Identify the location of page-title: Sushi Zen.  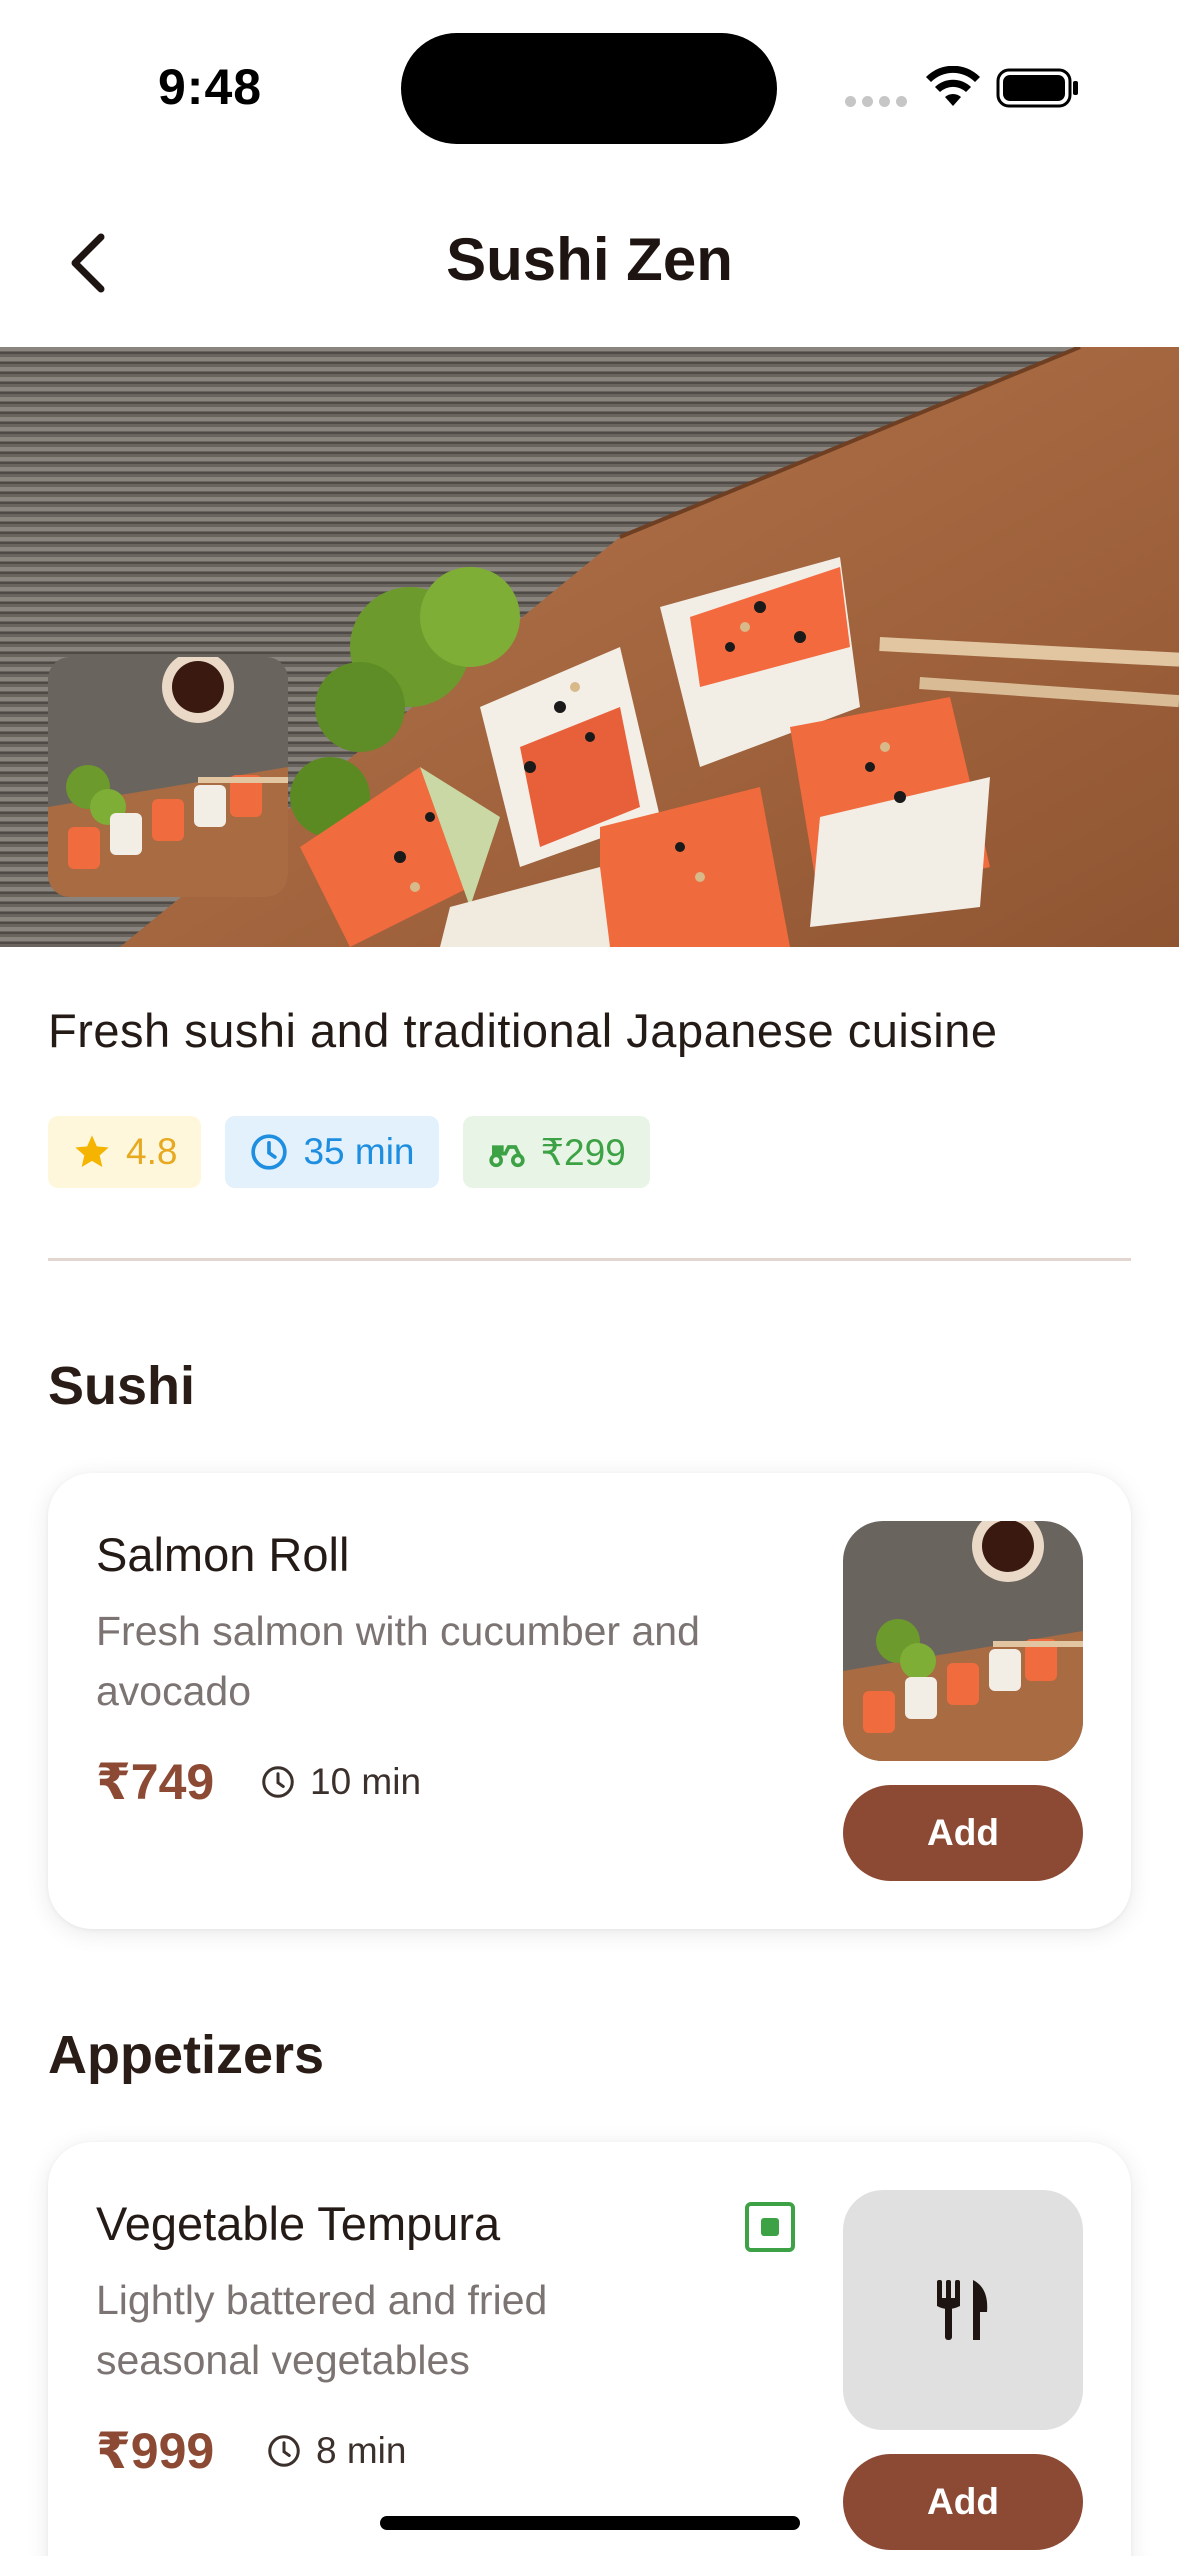
(589, 259).